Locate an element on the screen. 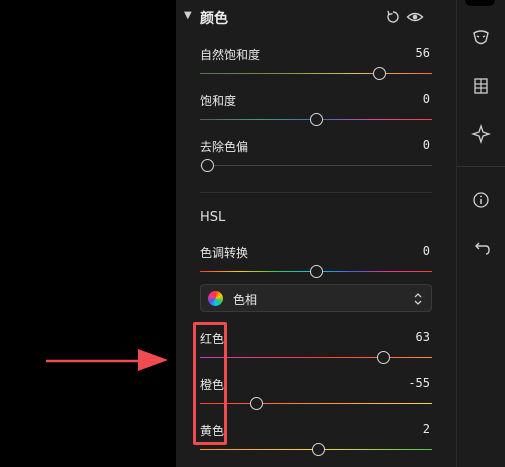 Image resolution: width=505 pixels, height=467 pixels. hsl-heading: HSL is located at coordinates (213, 217).